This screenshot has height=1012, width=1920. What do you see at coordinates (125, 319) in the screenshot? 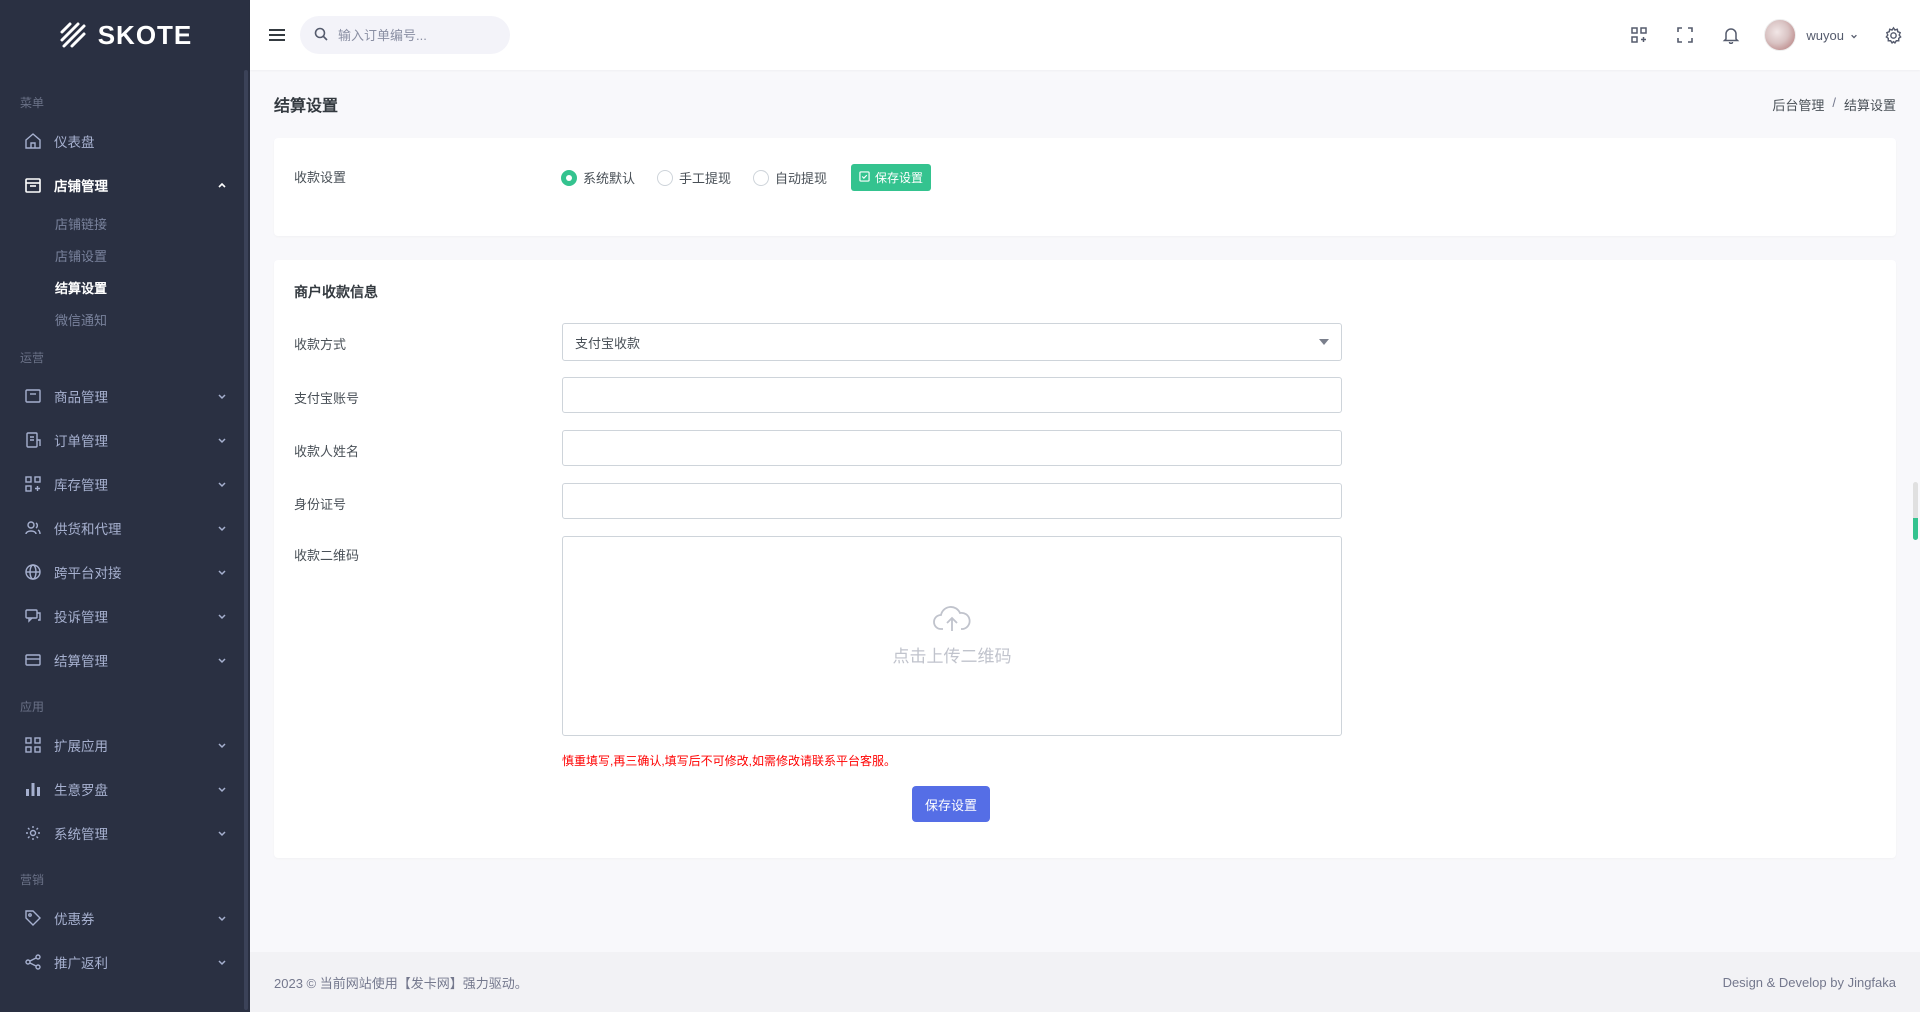
I see `sidebar-subitem-wechat-notify: 微信通知` at bounding box center [125, 319].